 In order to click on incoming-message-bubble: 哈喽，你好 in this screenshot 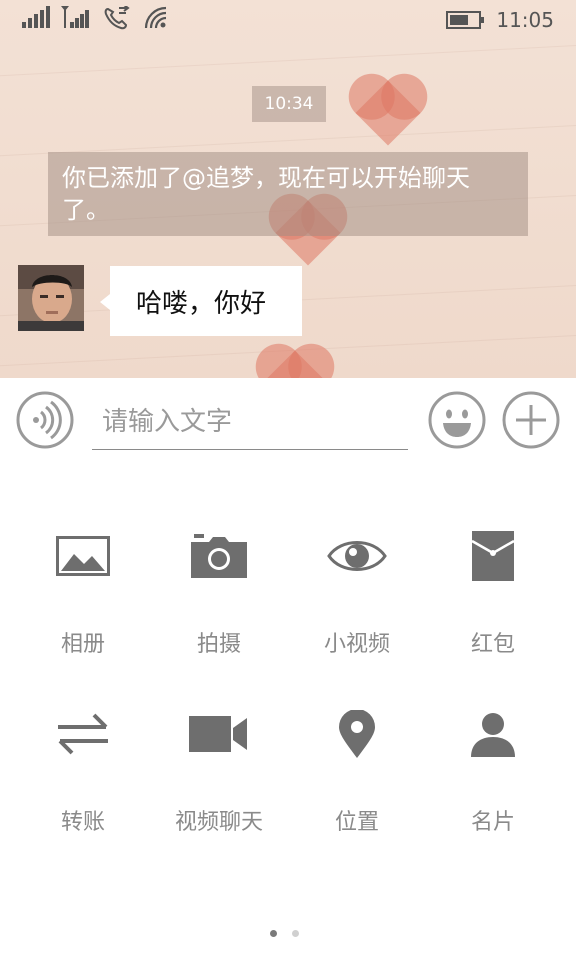, I will do `click(201, 301)`.